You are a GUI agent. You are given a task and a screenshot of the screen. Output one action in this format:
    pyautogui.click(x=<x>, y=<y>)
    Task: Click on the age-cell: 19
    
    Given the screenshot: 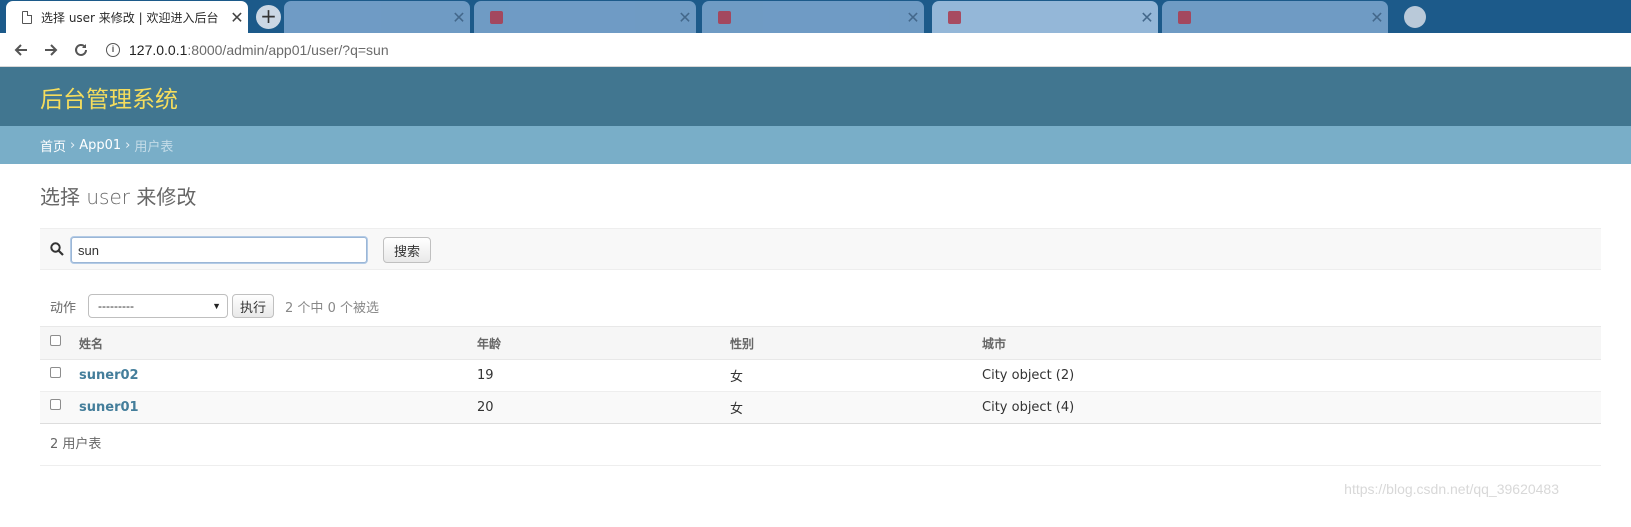 What is the action you would take?
    pyautogui.click(x=603, y=375)
    